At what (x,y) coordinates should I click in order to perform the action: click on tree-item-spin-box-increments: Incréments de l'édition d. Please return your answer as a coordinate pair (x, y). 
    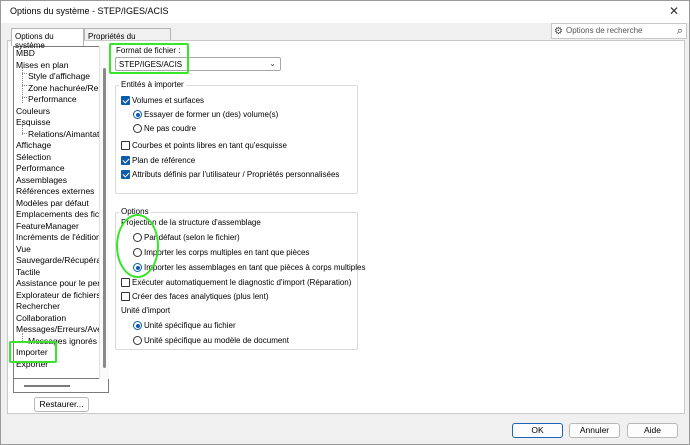
    Looking at the image, I should click on (62, 237).